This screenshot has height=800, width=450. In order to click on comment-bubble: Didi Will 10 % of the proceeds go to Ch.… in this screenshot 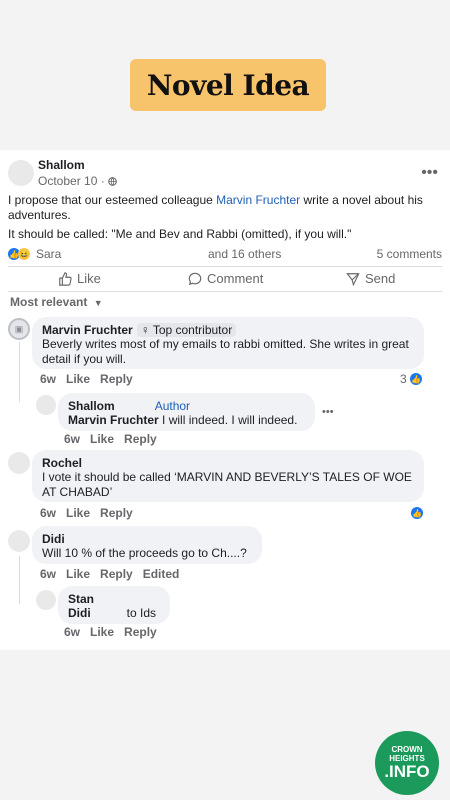, I will do `click(147, 545)`.